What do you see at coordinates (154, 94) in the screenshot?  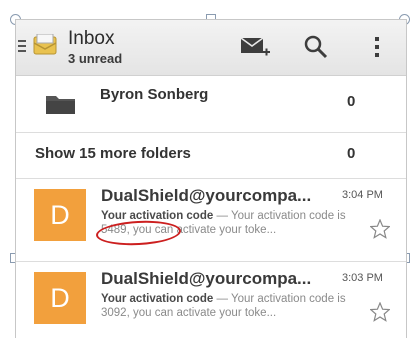 I see `folder-name: Byron Sonberg` at bounding box center [154, 94].